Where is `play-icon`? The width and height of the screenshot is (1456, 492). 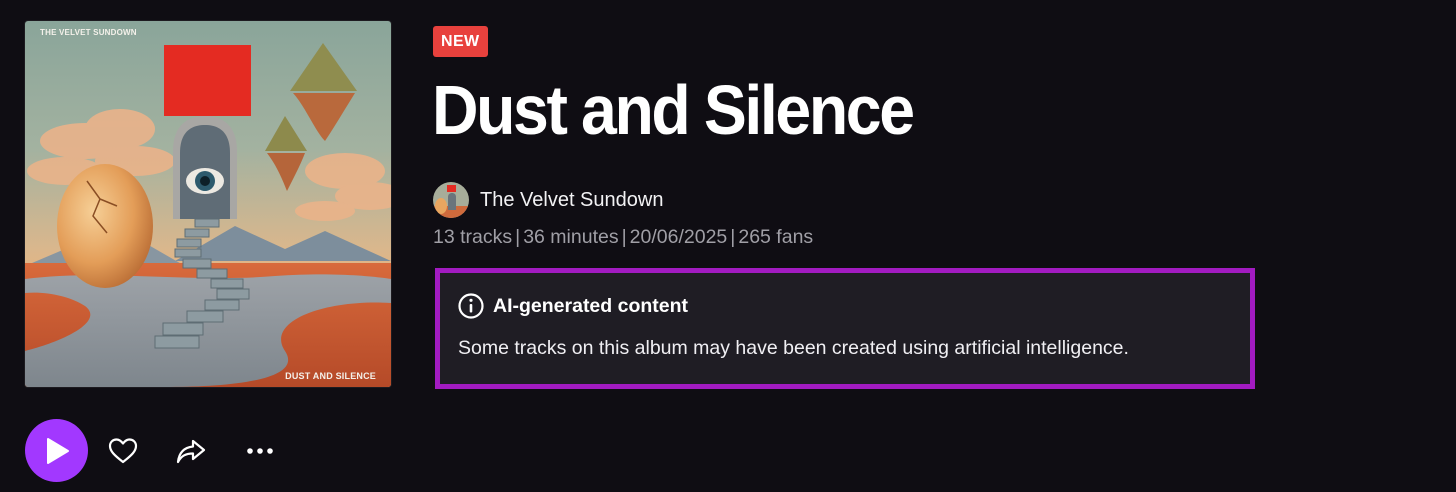
play-icon is located at coordinates (57, 450).